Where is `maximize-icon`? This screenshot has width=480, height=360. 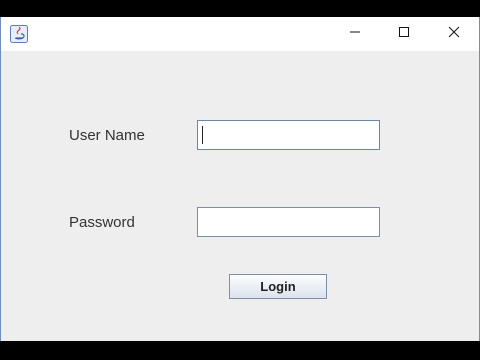 maximize-icon is located at coordinates (404, 34).